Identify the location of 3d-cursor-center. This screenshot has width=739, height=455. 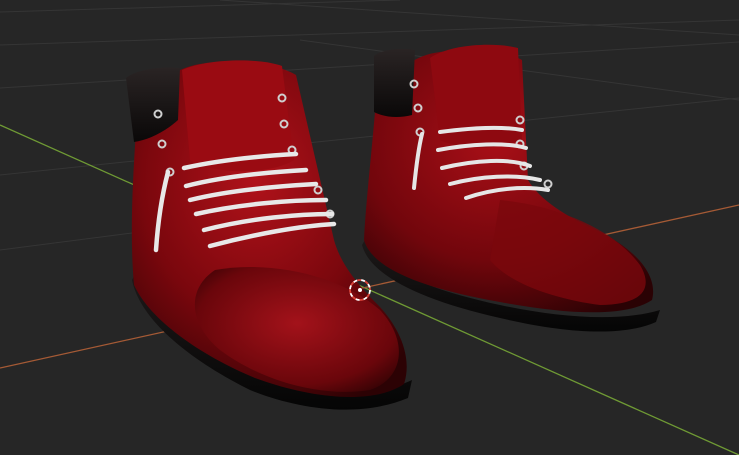
(360, 290).